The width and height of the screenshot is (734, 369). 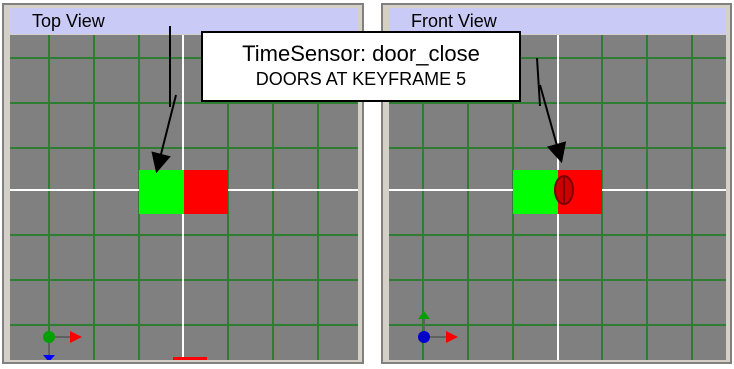 I want to click on callout-line-1: TimeSensor: door_close, so click(x=361, y=53).